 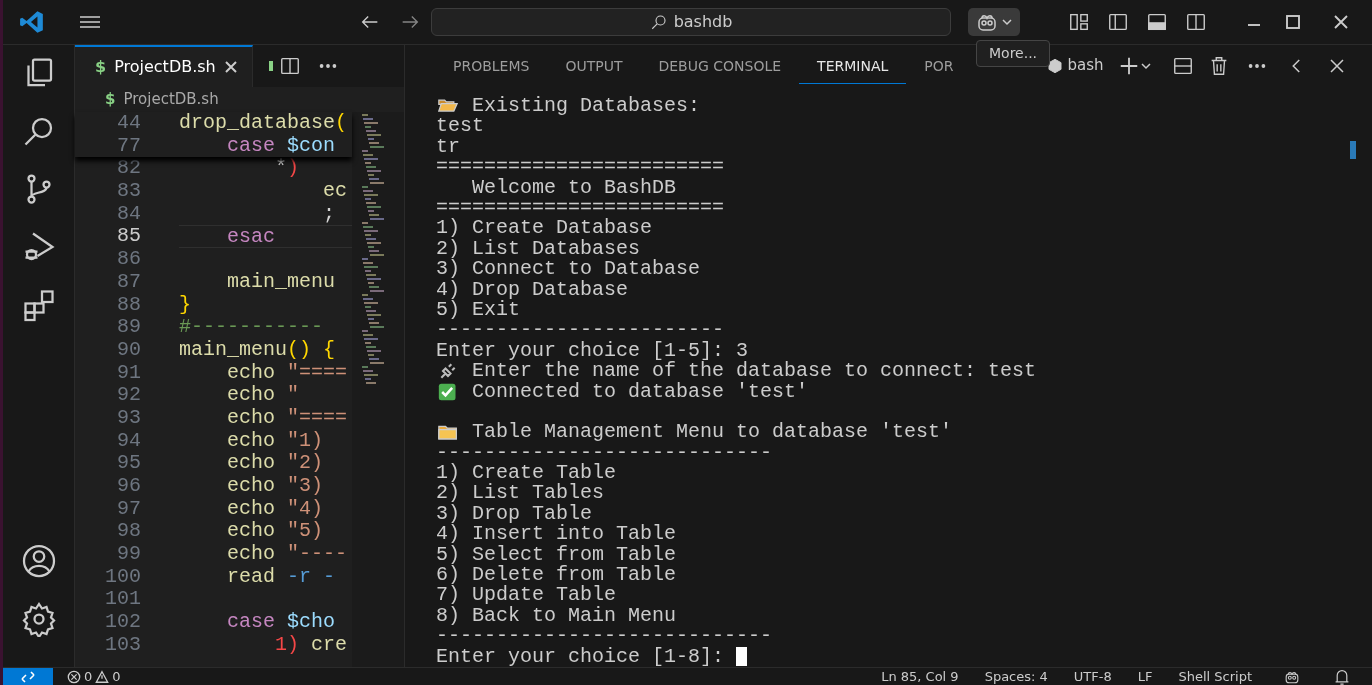 I want to click on copilot-button, so click(x=994, y=22).